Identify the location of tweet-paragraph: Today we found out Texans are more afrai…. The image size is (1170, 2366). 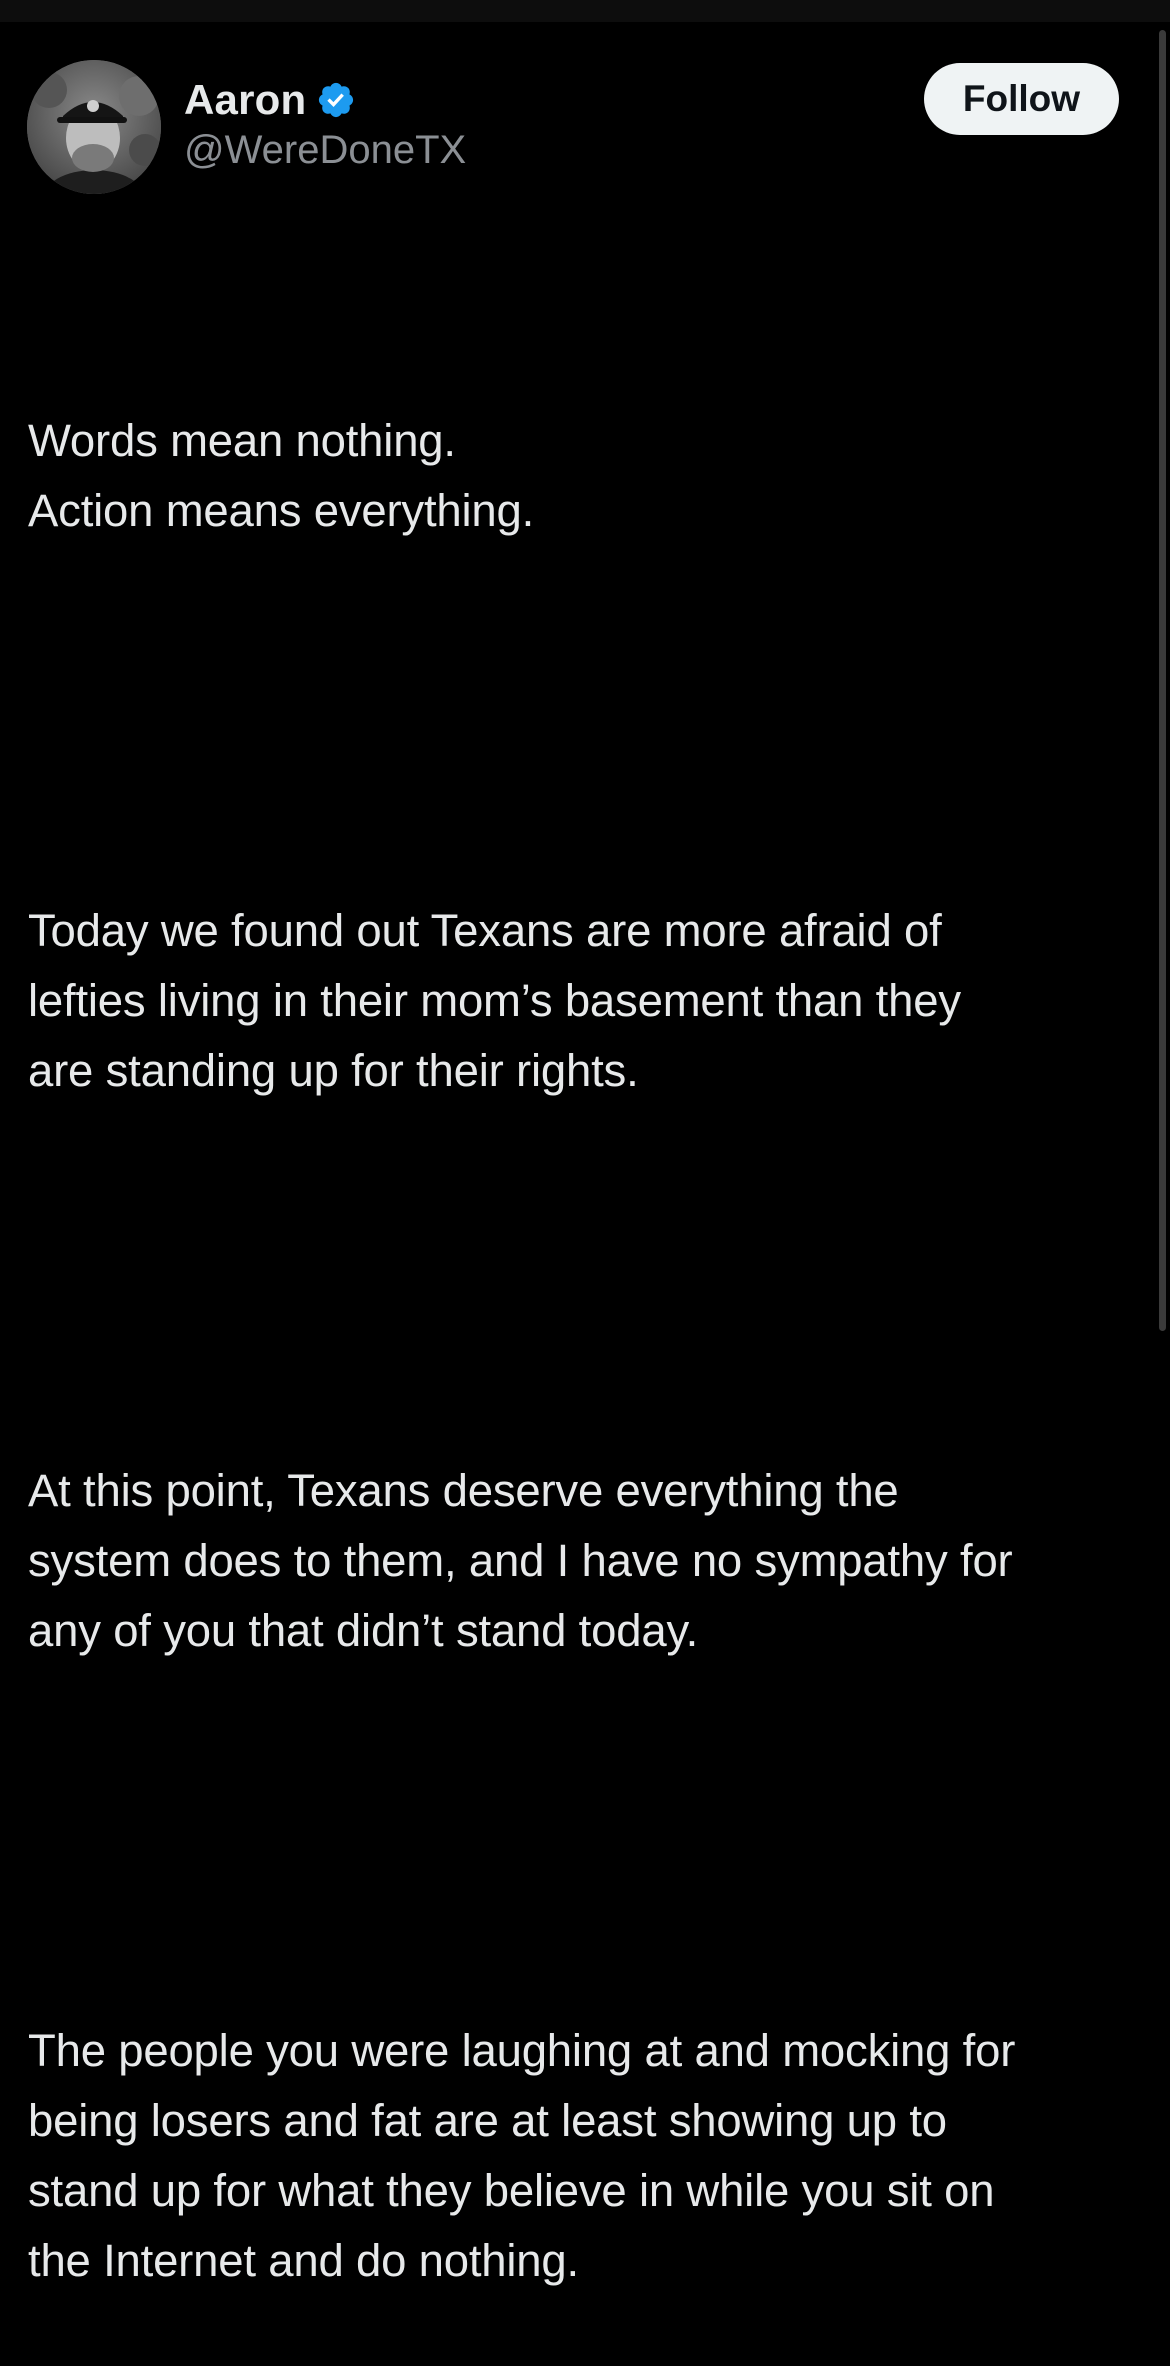
(494, 1000).